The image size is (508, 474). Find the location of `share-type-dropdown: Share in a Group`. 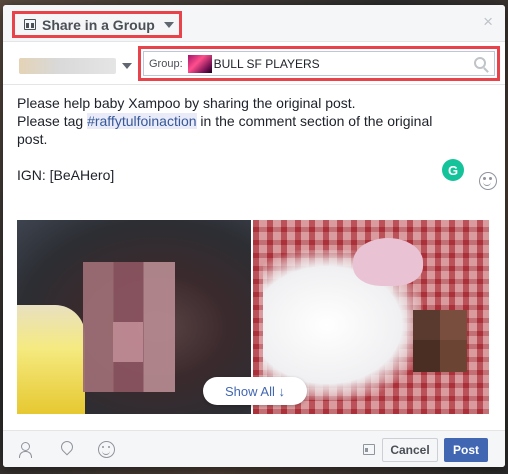

share-type-dropdown: Share in a Group is located at coordinates (97, 24).